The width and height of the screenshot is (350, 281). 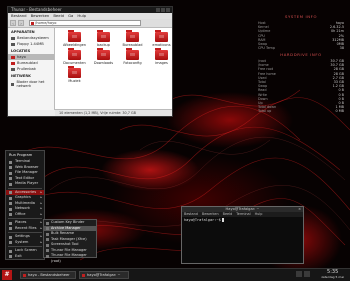 I want to click on folder-label: backup, so click(x=103, y=45).